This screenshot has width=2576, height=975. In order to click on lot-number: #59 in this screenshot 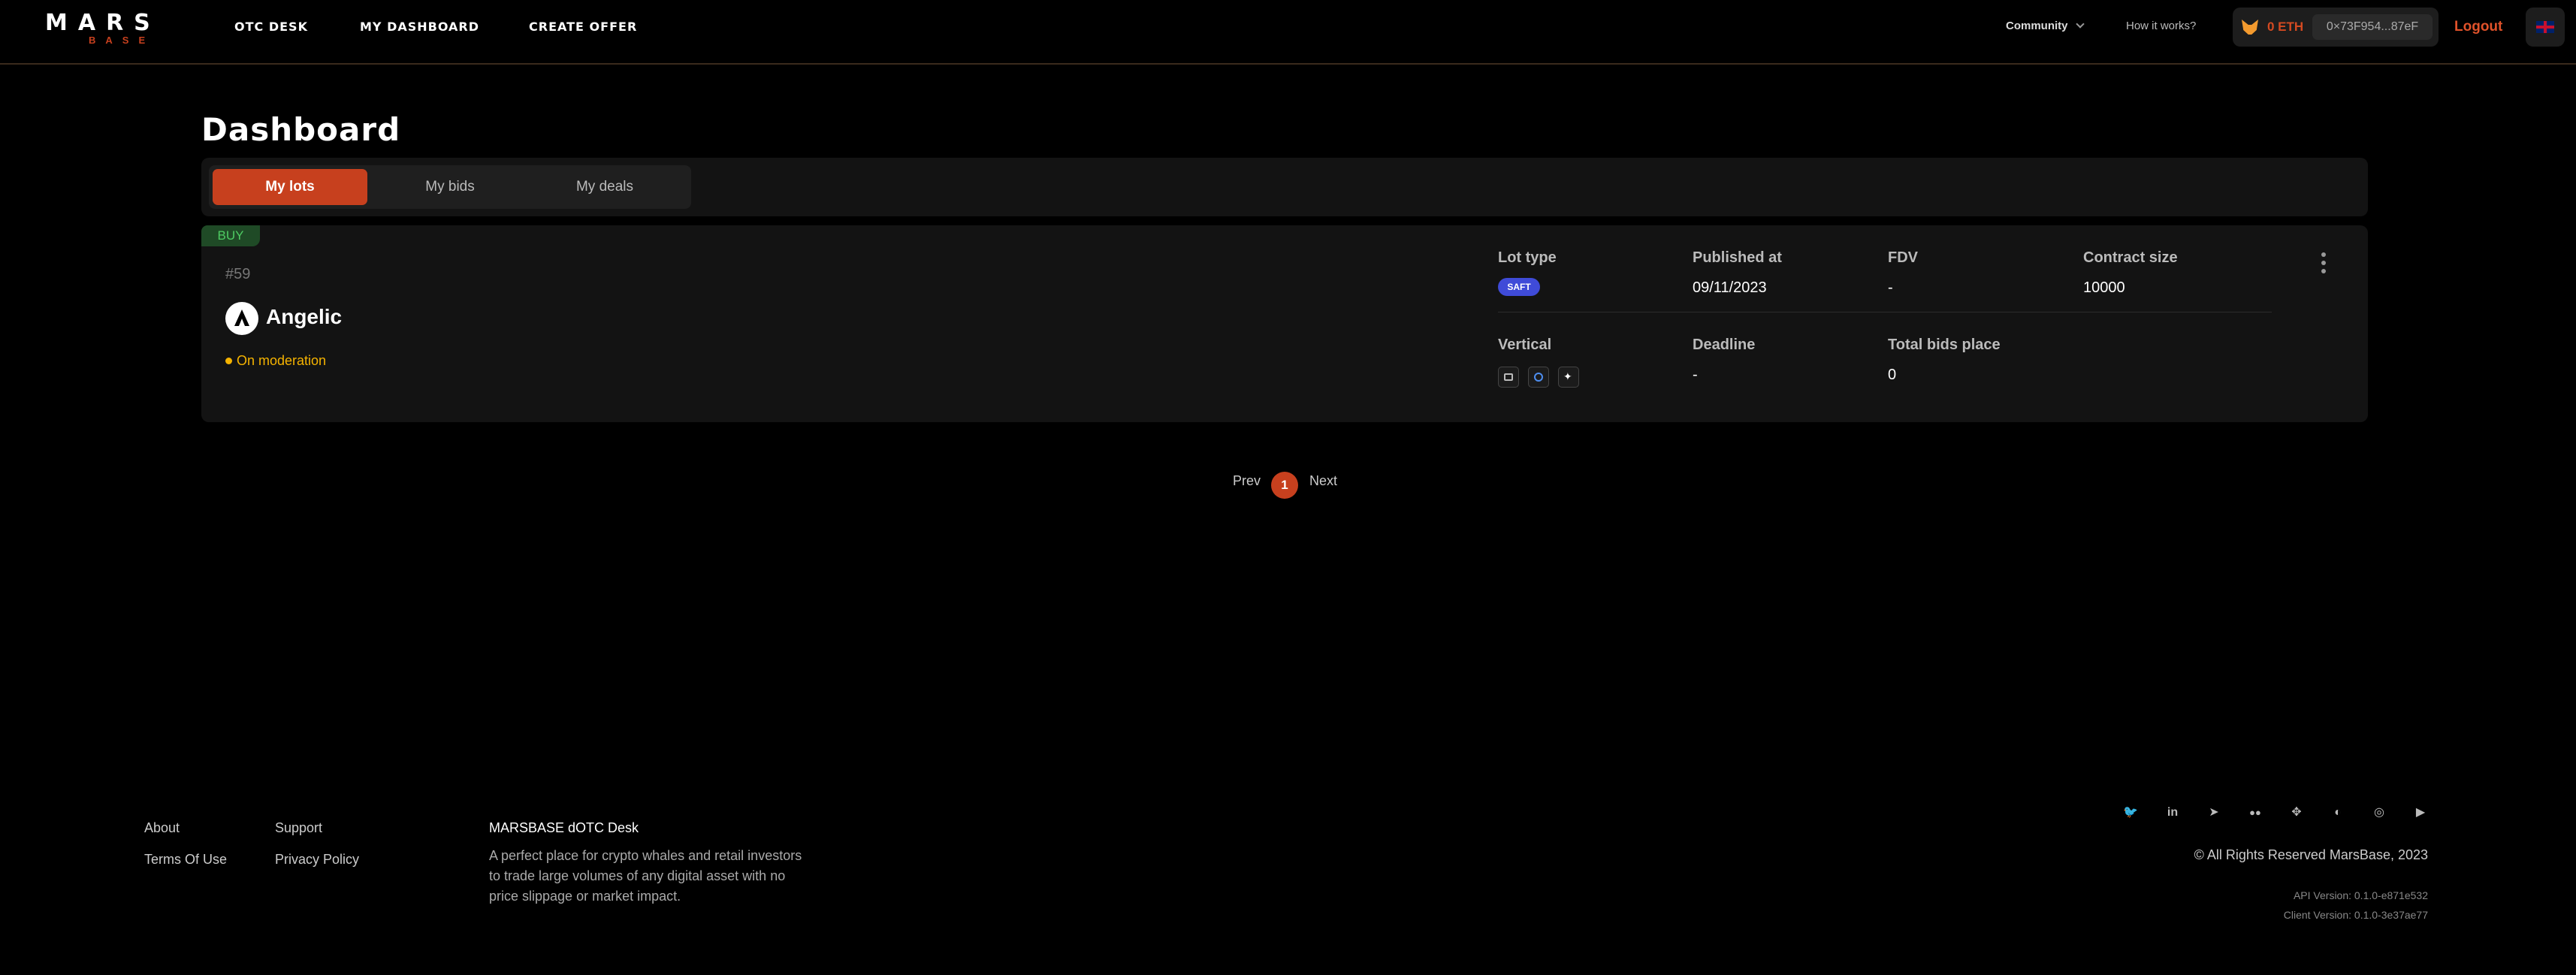, I will do `click(238, 274)`.